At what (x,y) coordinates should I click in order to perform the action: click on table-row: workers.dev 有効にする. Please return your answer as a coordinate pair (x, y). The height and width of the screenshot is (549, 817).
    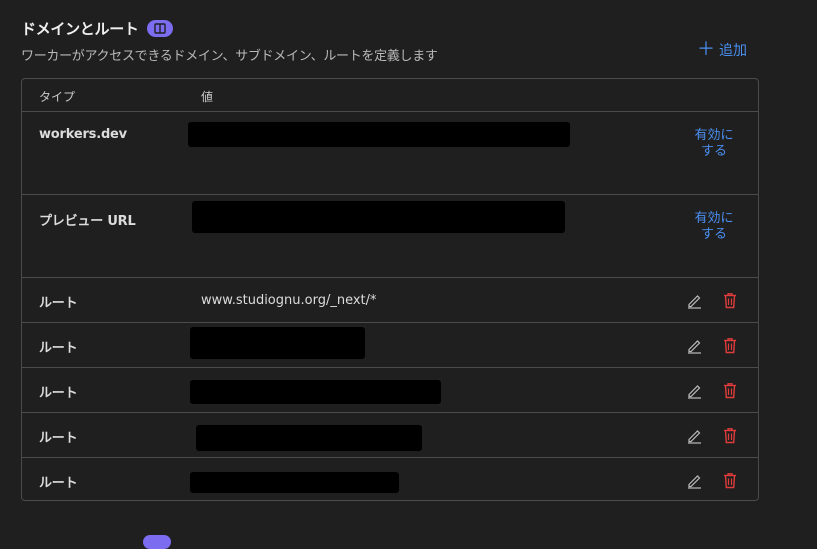
    Looking at the image, I should click on (390, 153).